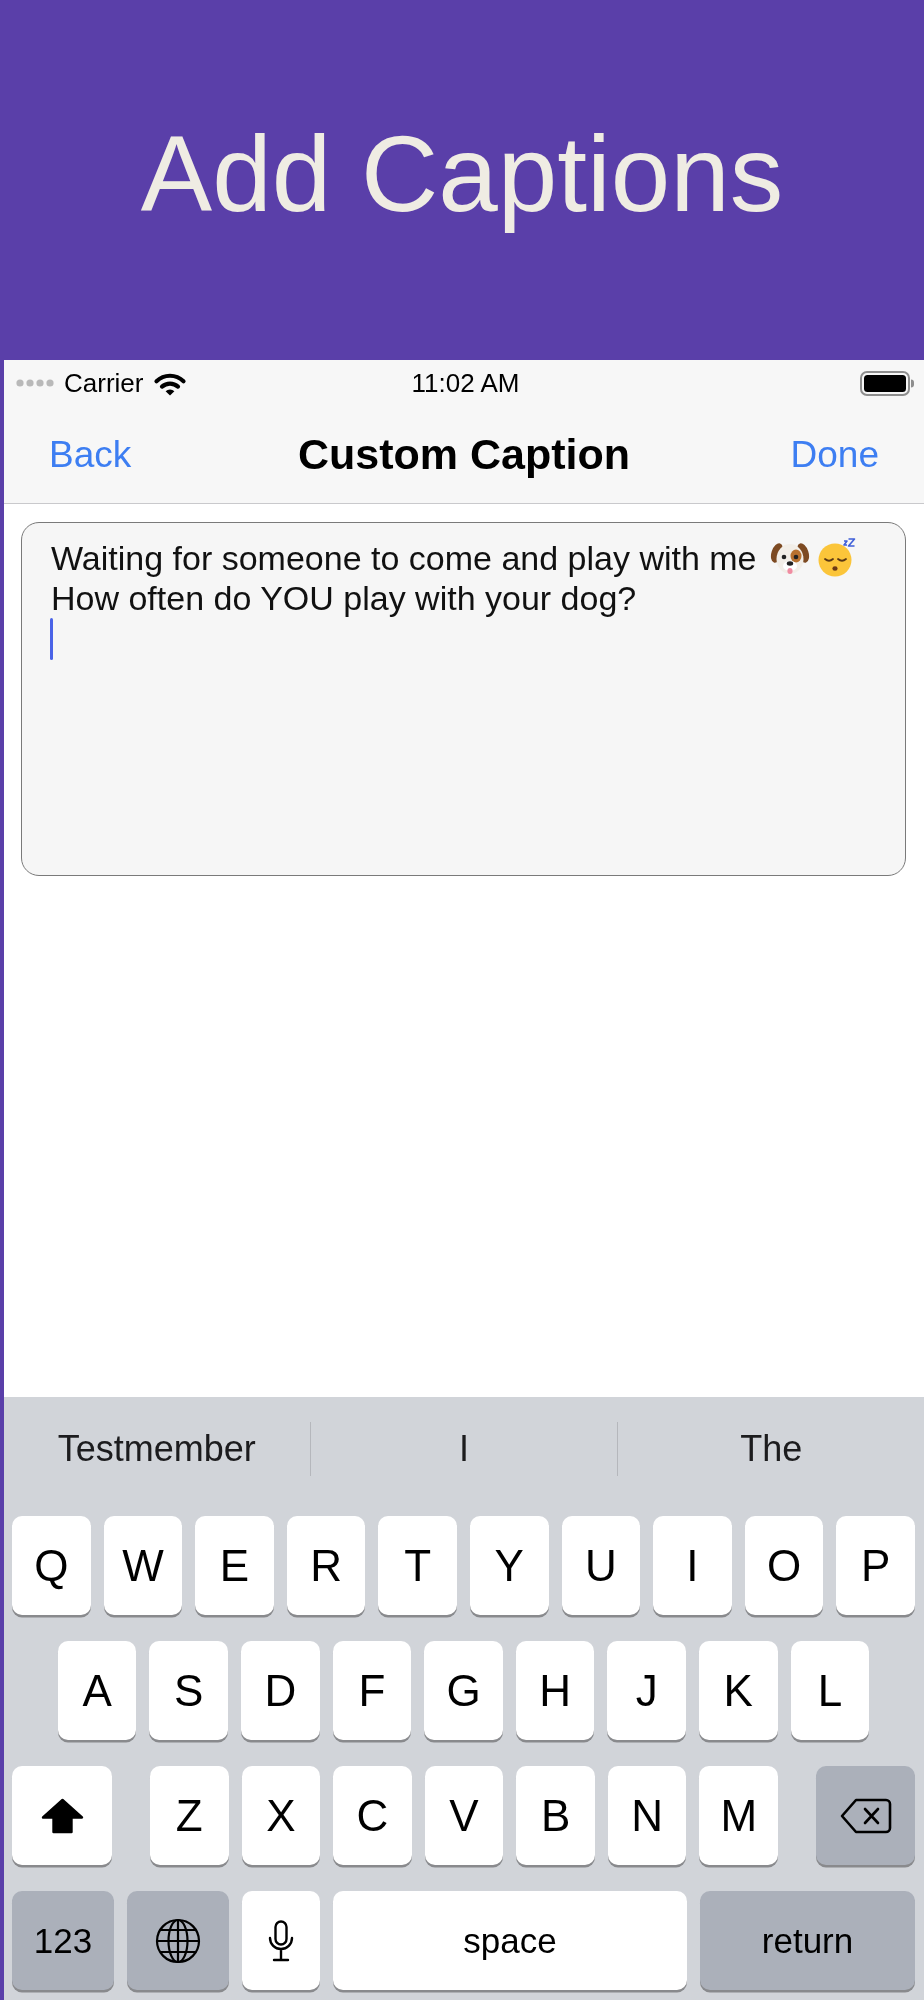 The width and height of the screenshot is (924, 2000). What do you see at coordinates (97, 1690) in the screenshot?
I see `letter-key: A` at bounding box center [97, 1690].